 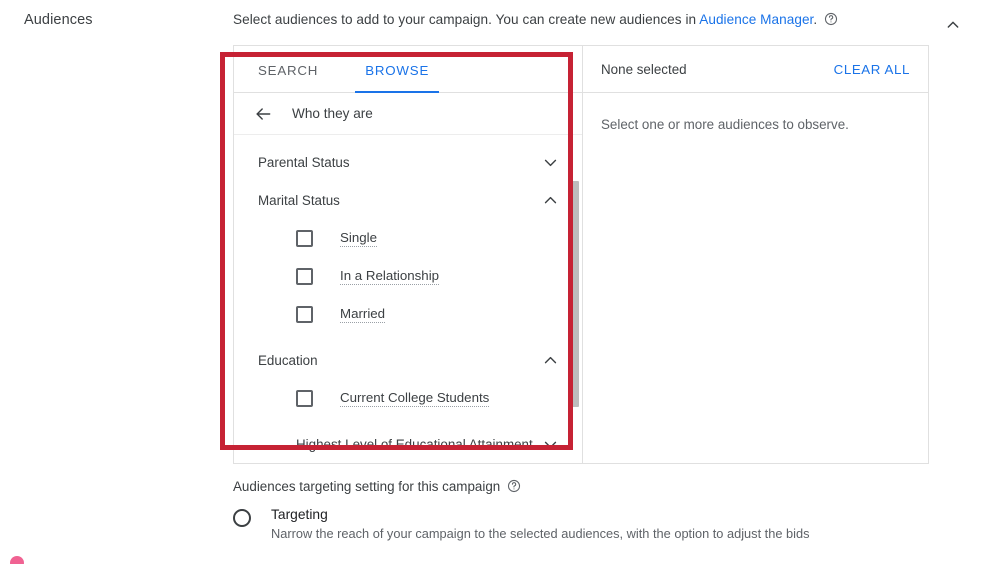 What do you see at coordinates (755, 69) in the screenshot?
I see `selection-header: None selected CLEAR ALL` at bounding box center [755, 69].